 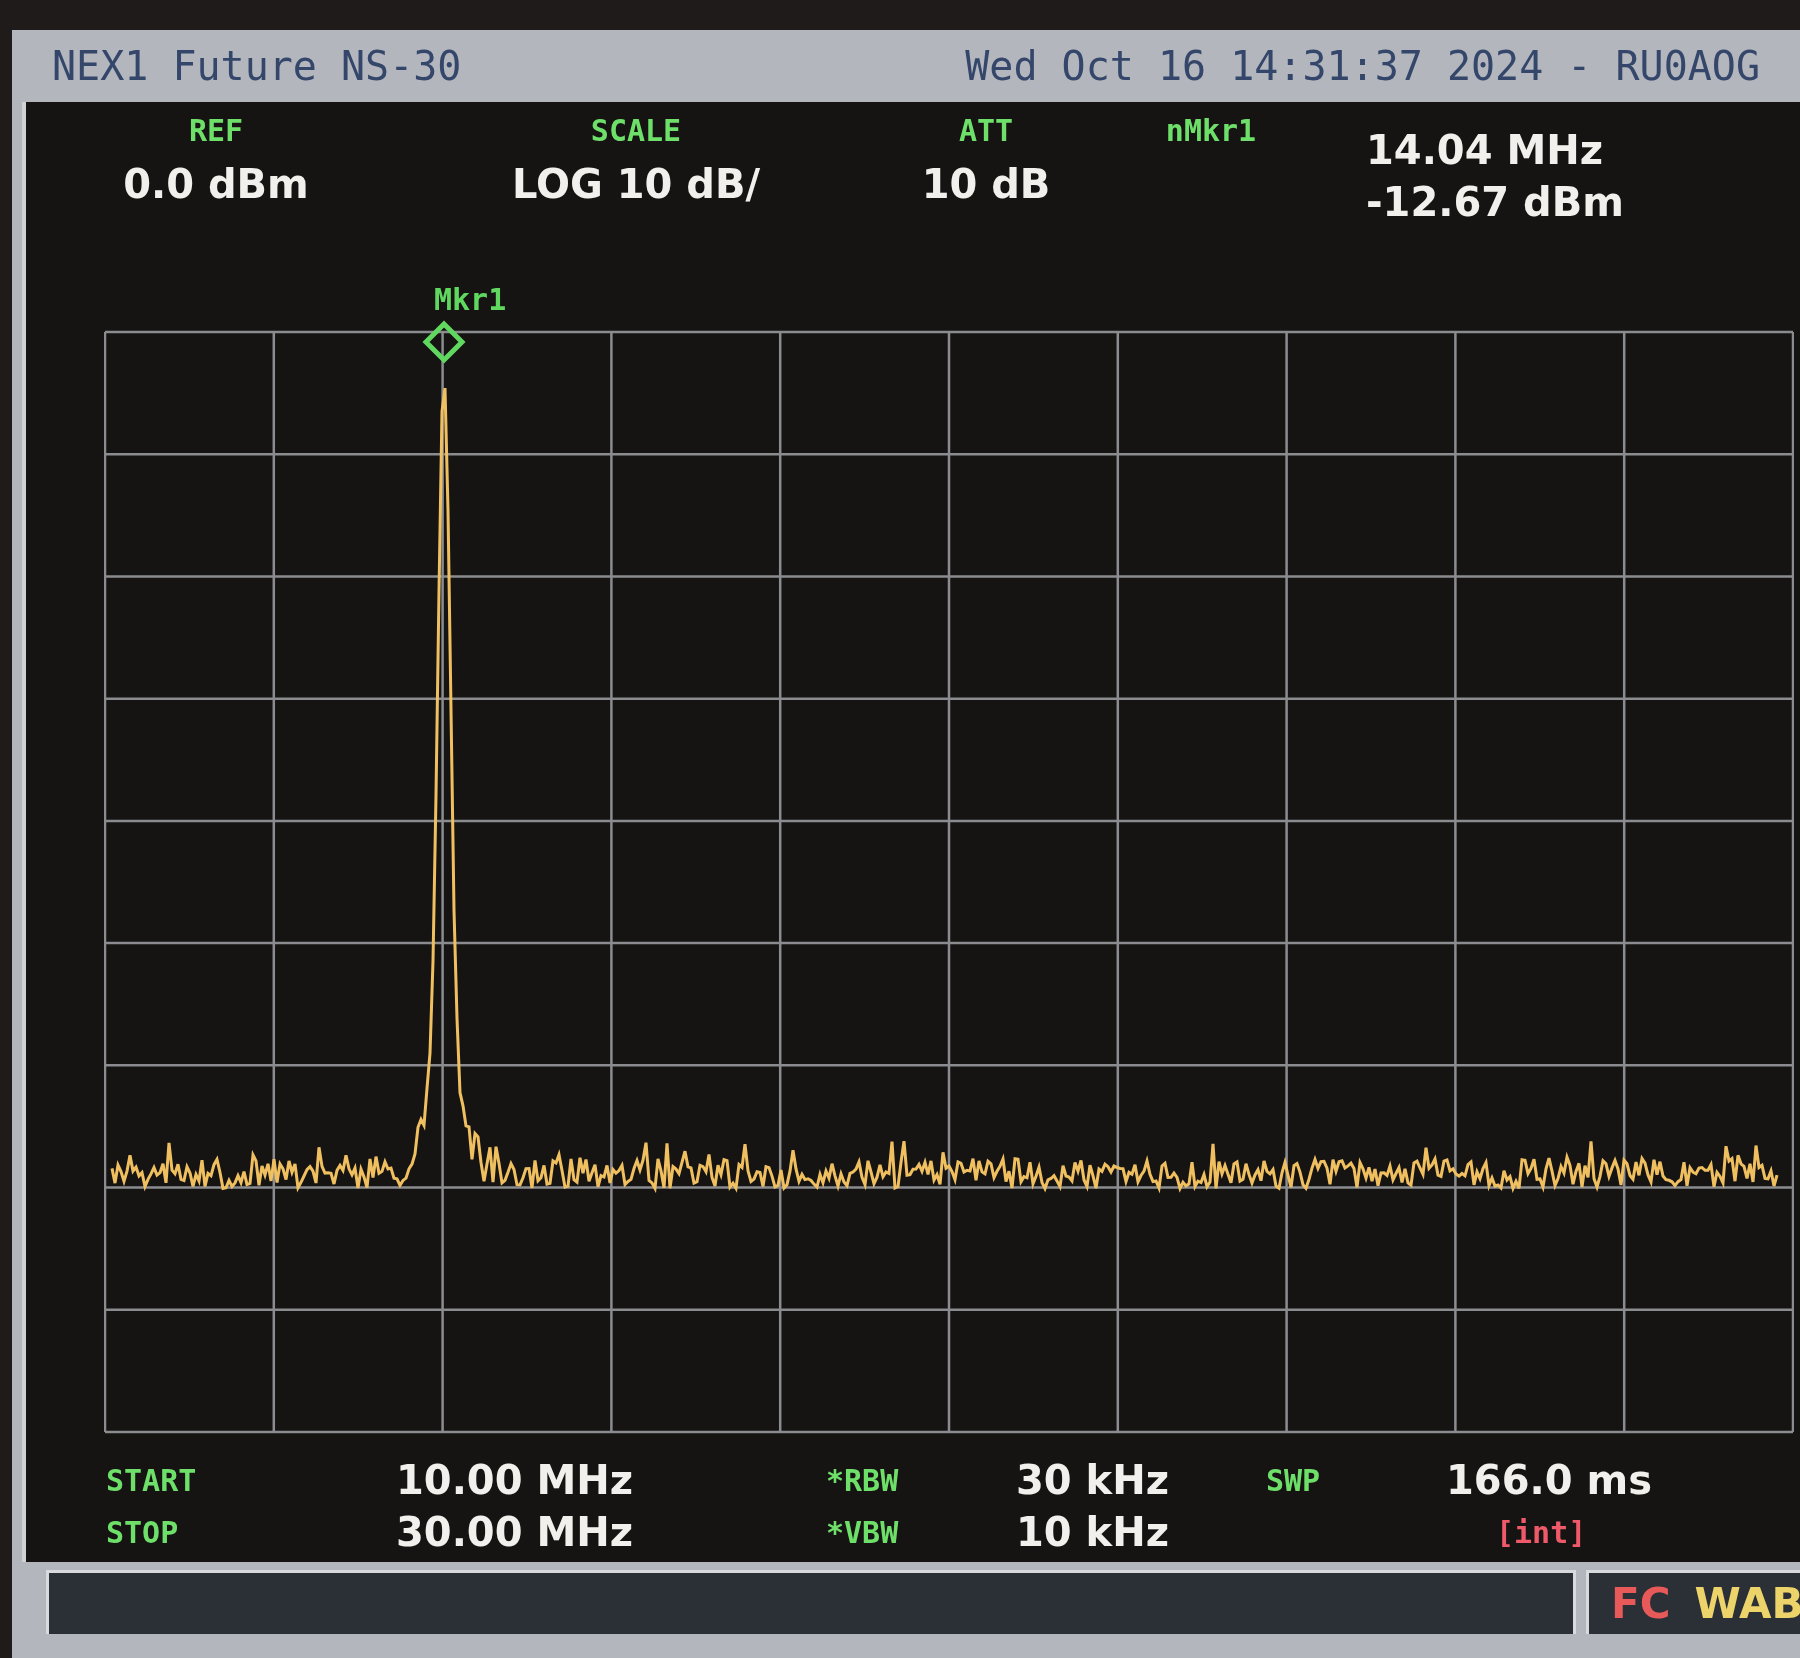 I want to click on parameter-label: START, so click(x=152, y=1480).